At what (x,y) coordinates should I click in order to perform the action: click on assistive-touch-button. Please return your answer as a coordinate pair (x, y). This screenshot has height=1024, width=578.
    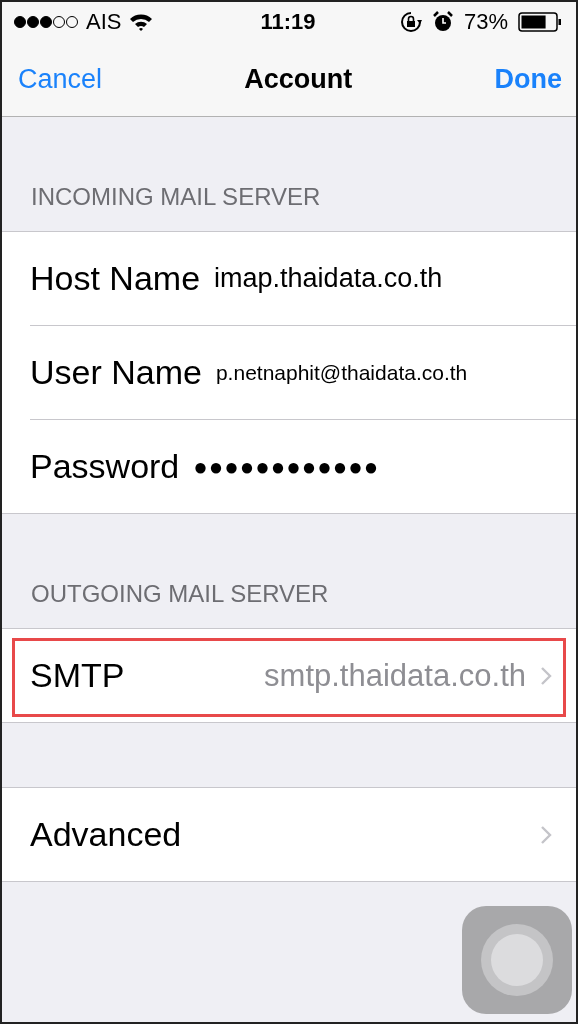
    Looking at the image, I should click on (517, 960).